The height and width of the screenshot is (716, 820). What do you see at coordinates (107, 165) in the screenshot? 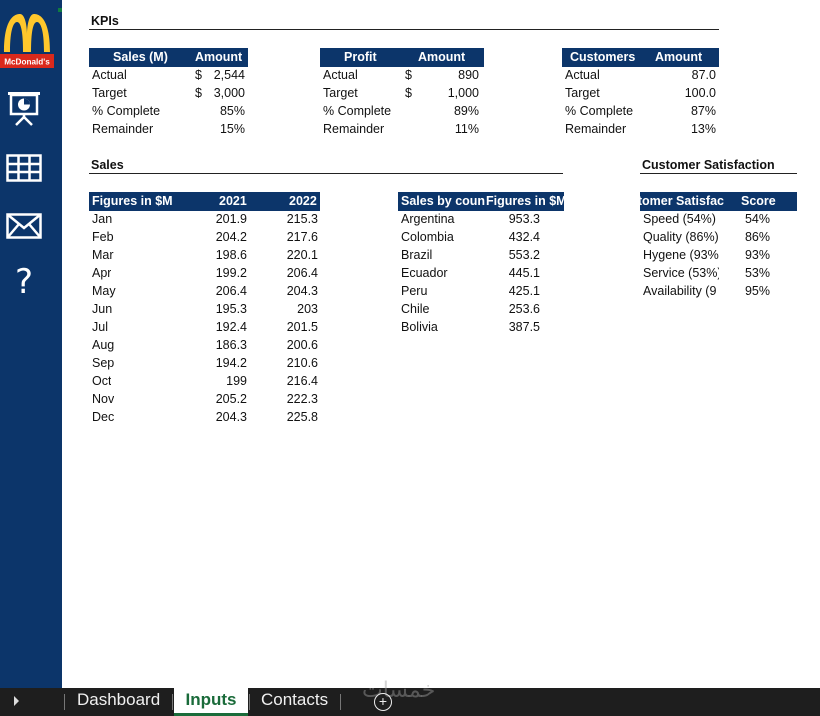
I see `sales-title: Sales` at bounding box center [107, 165].